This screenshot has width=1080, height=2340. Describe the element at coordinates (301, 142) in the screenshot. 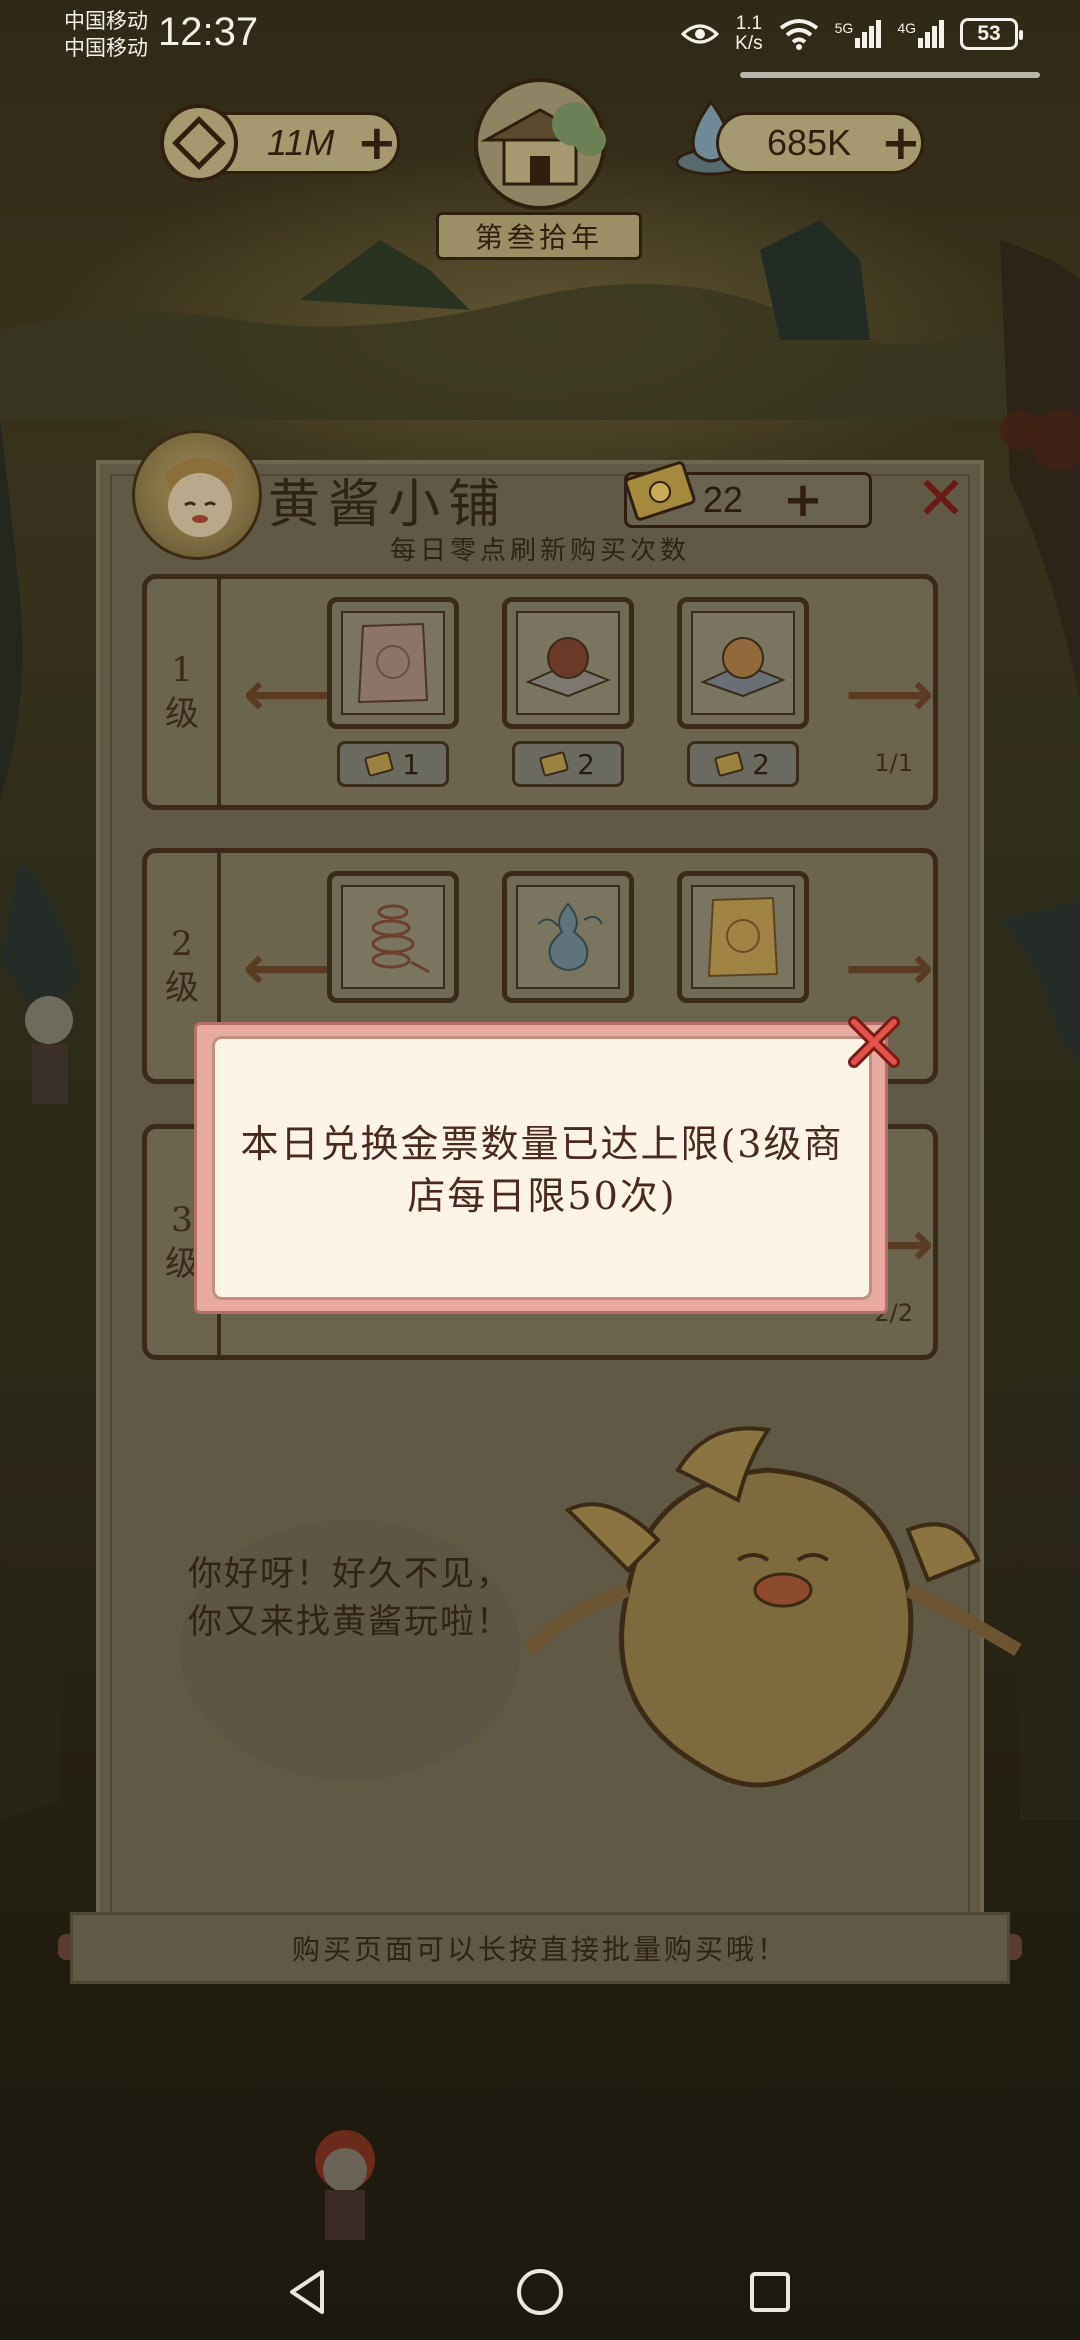

I see `coin-value: 11M` at that location.